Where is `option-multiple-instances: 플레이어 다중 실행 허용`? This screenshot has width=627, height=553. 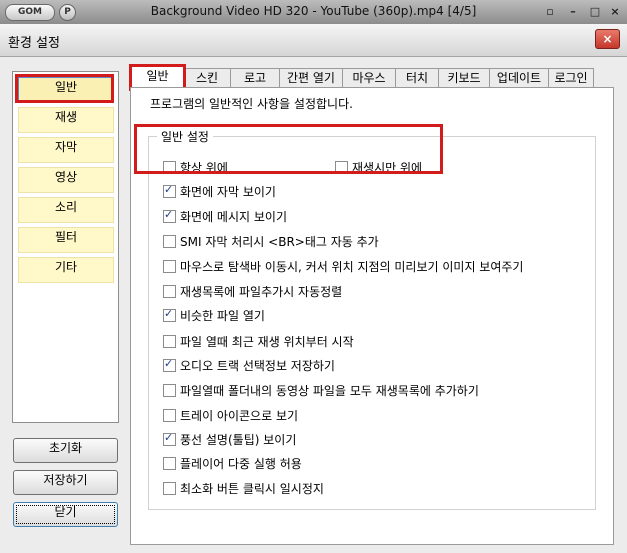
option-multiple-instances: 플레이어 다중 실행 허용 is located at coordinates (232, 463).